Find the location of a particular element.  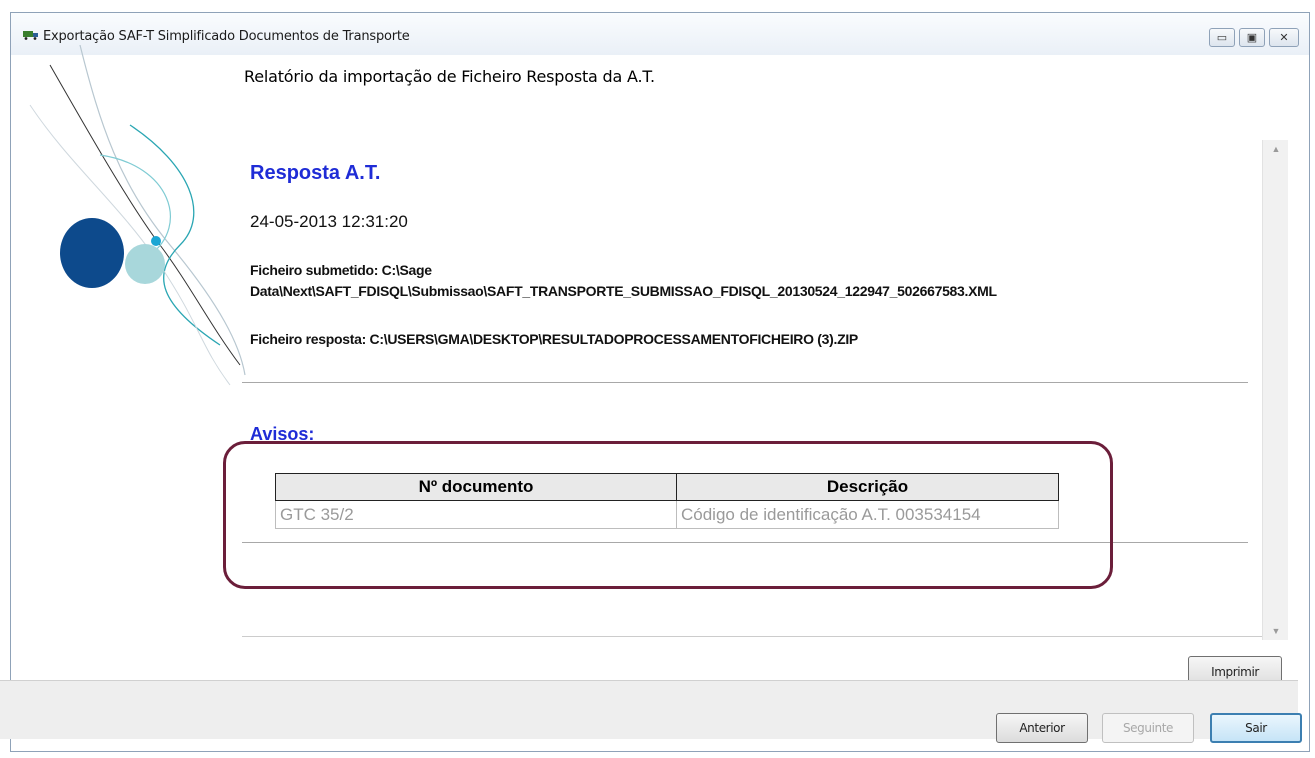

scroll-down-icon: ▼ is located at coordinates (1276, 631).